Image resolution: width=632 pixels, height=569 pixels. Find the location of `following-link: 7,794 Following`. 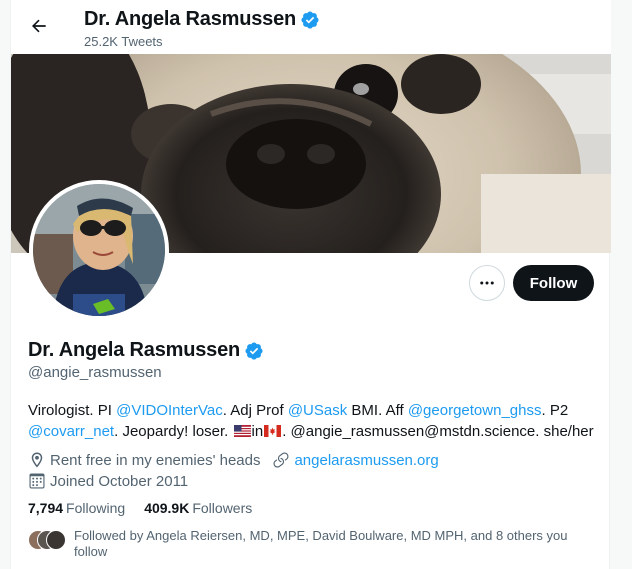

following-link: 7,794 Following is located at coordinates (76, 508).